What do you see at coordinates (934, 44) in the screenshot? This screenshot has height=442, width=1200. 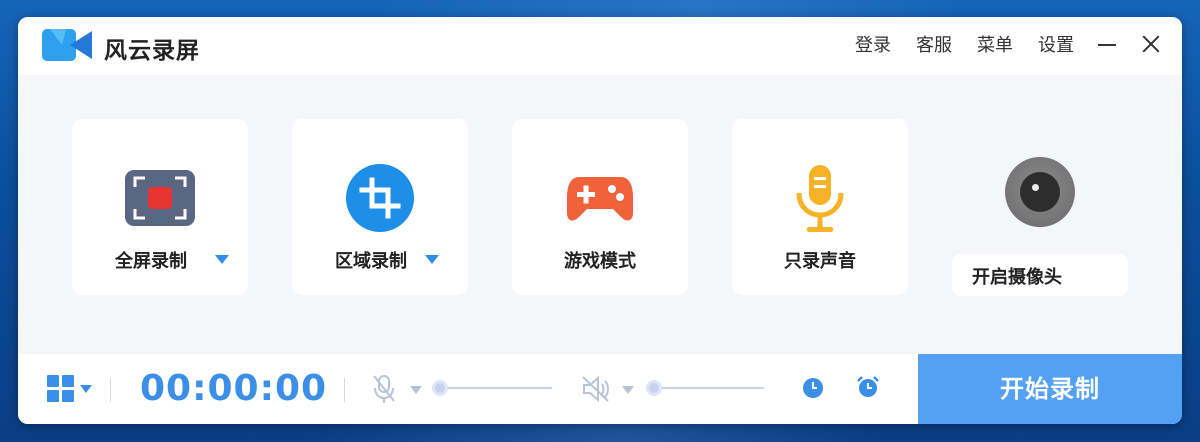 I see `customer-service-link: 客服` at bounding box center [934, 44].